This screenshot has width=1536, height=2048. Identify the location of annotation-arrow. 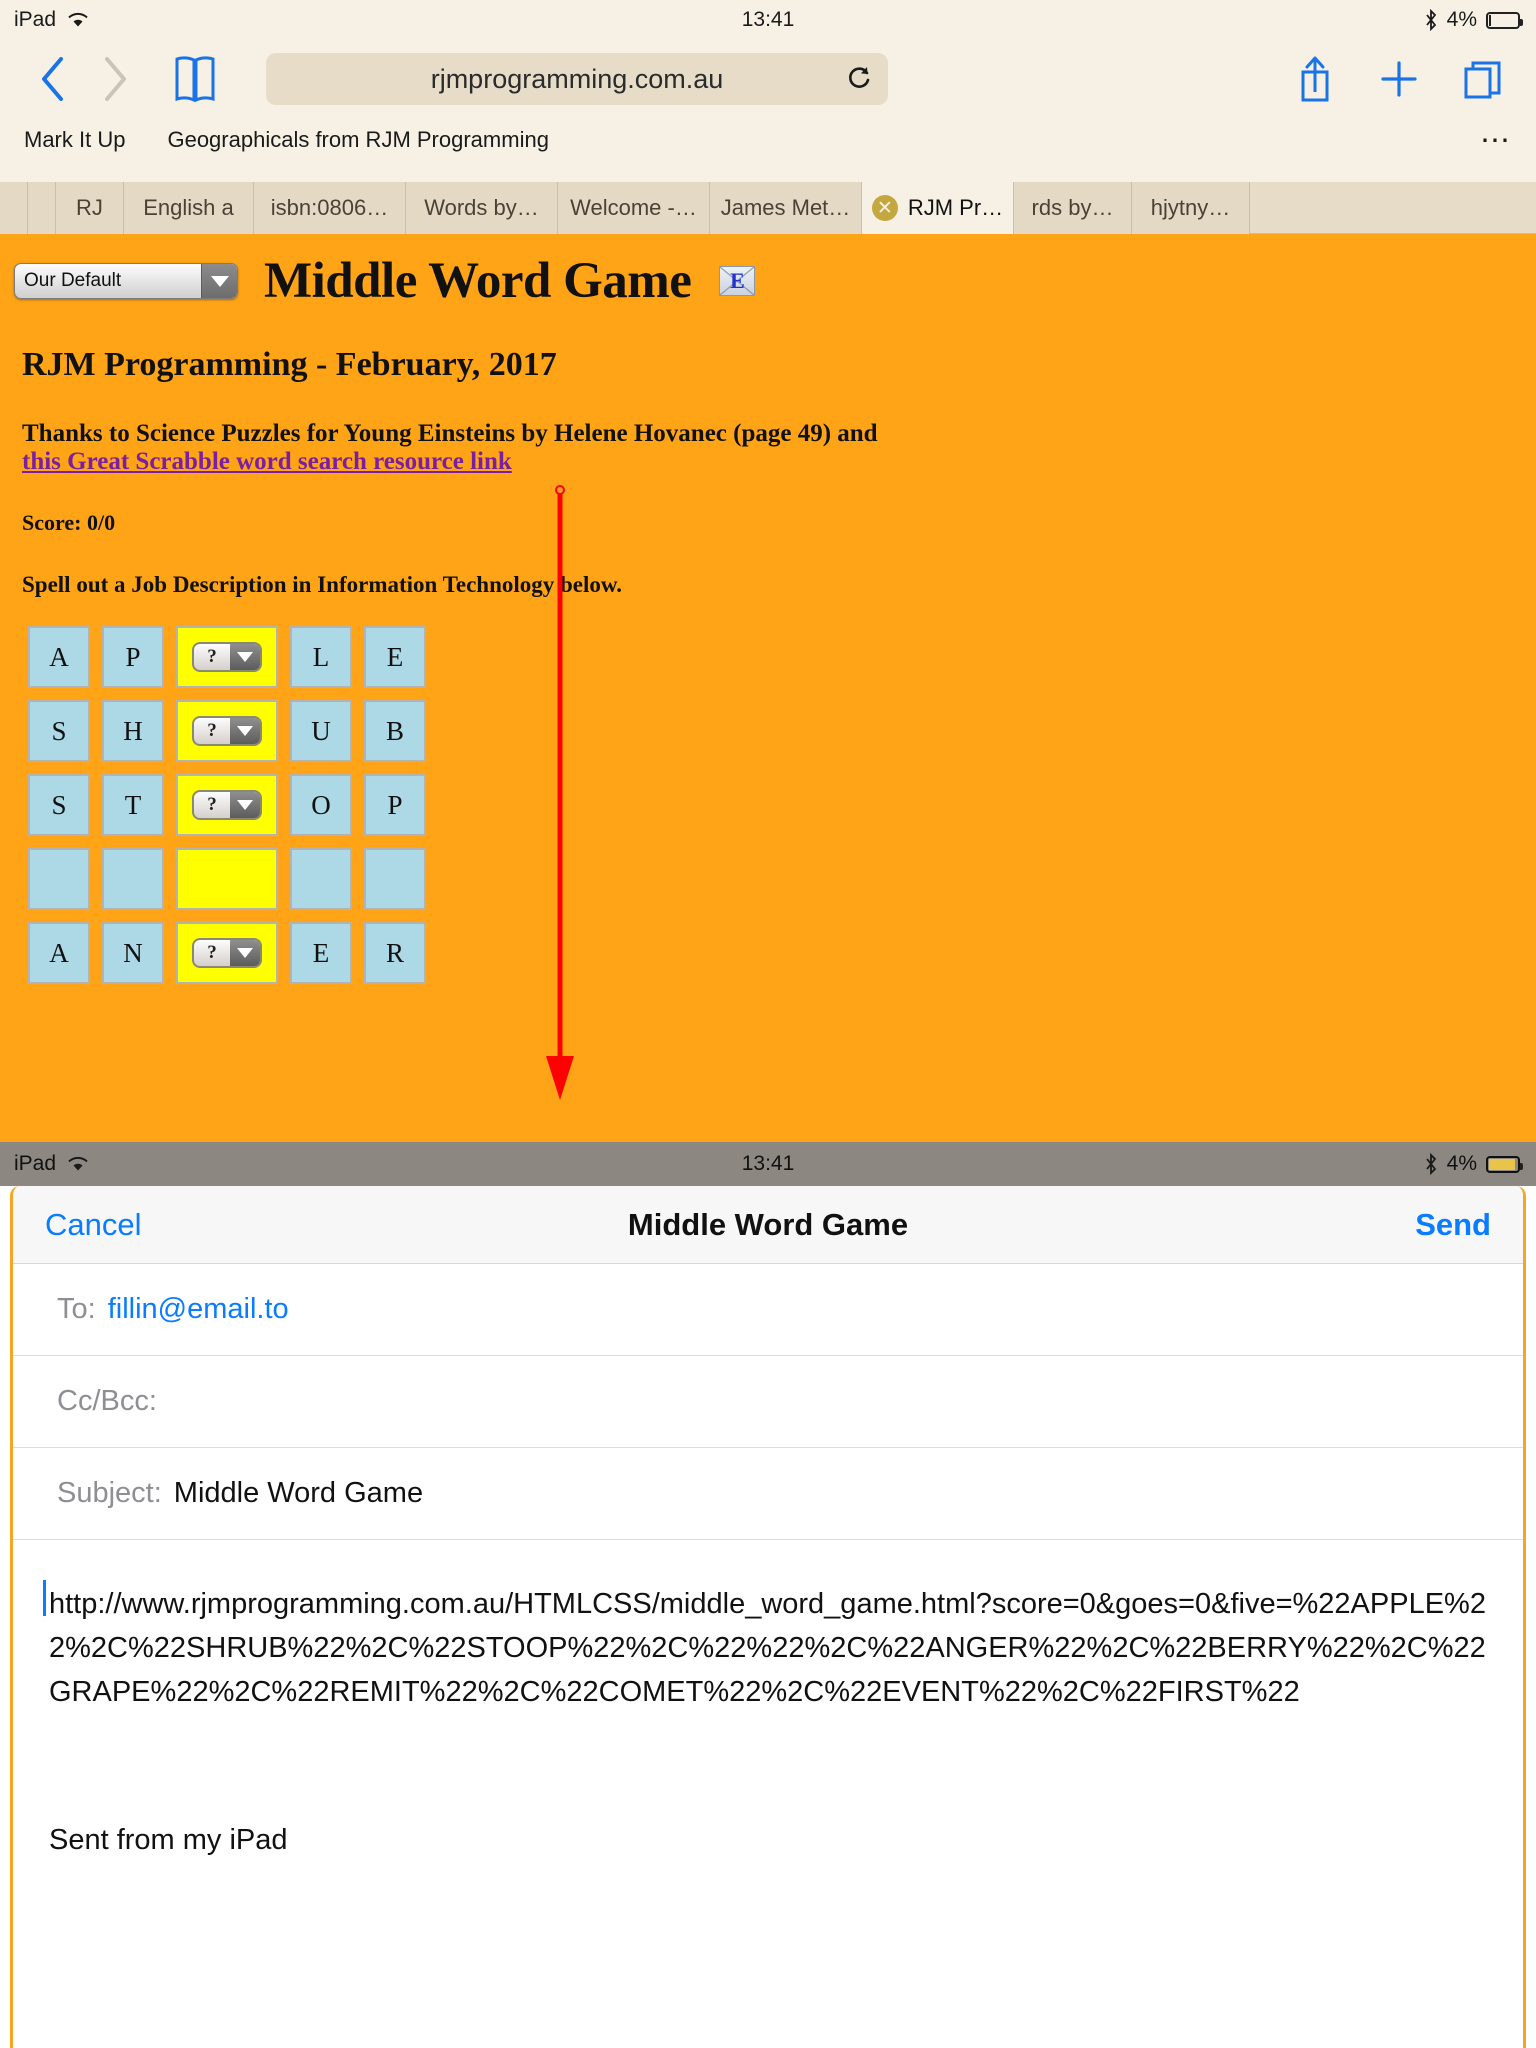
(560, 792).